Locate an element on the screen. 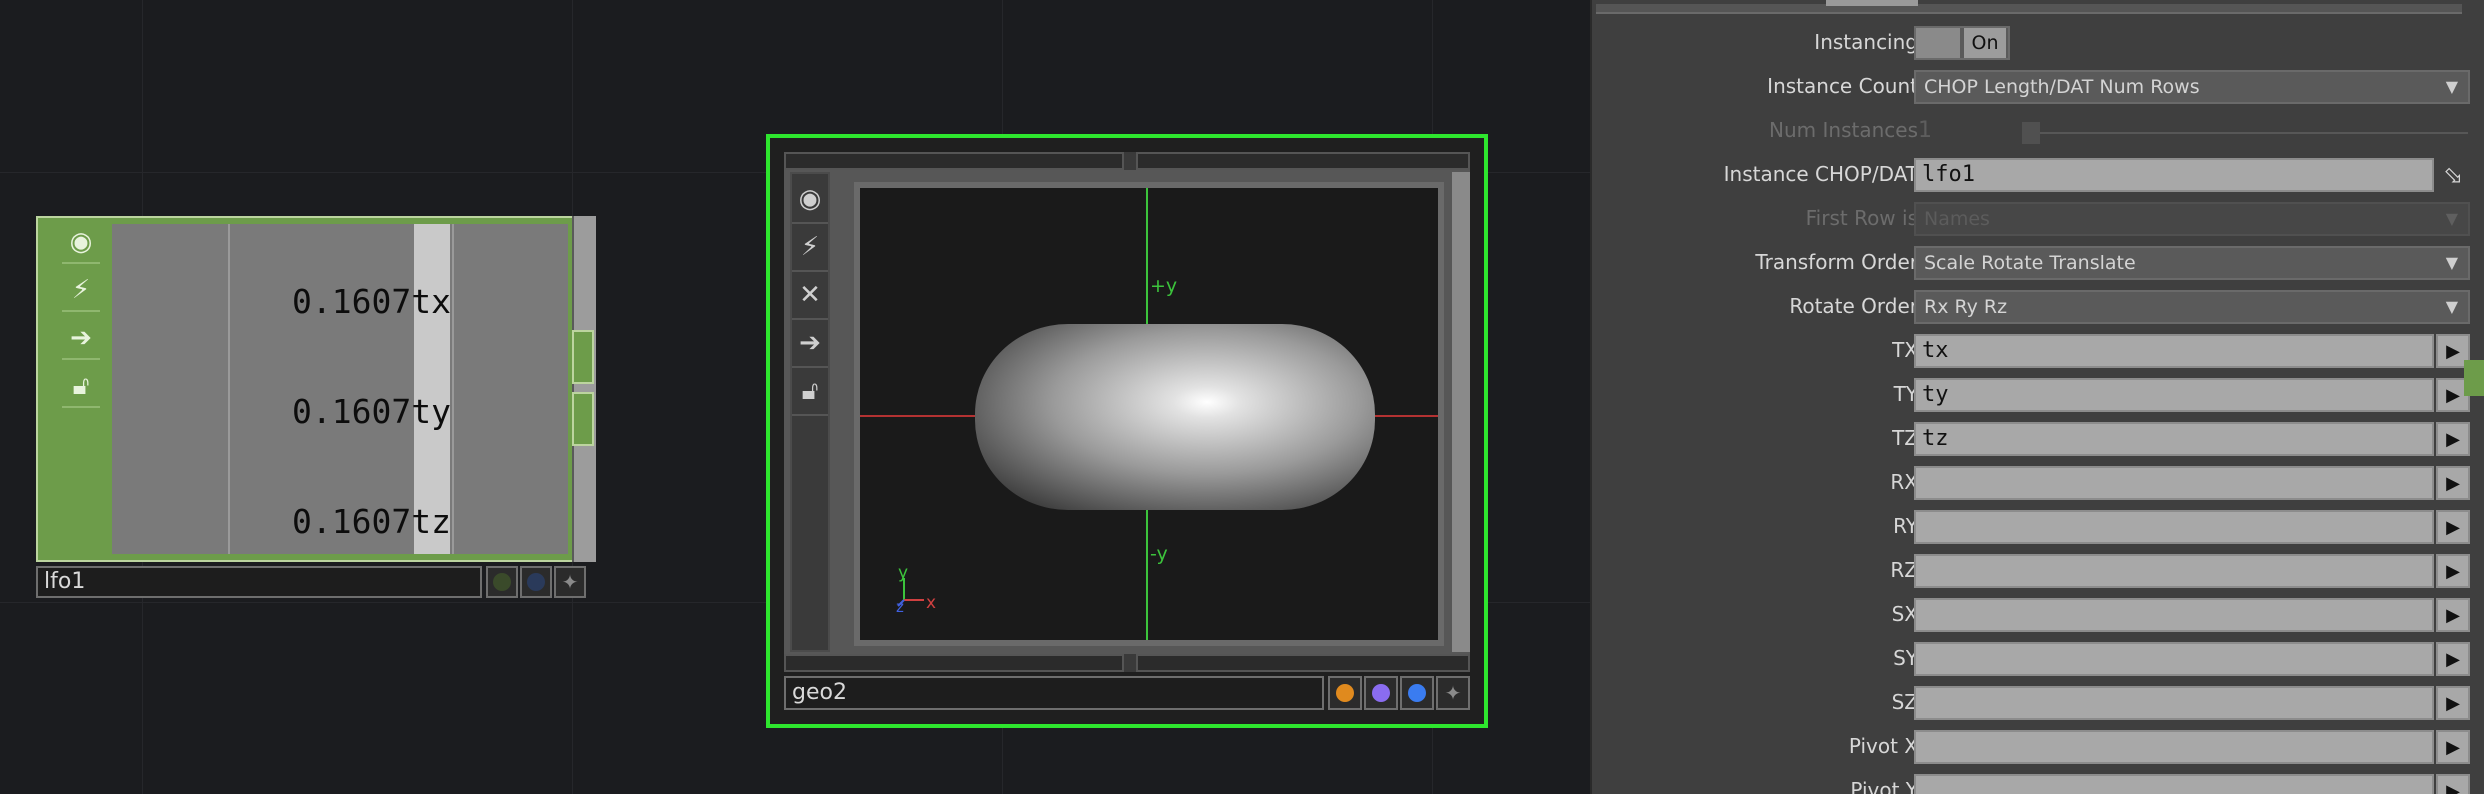 The width and height of the screenshot is (2484, 794). gizmo-x-label: x is located at coordinates (931, 603).